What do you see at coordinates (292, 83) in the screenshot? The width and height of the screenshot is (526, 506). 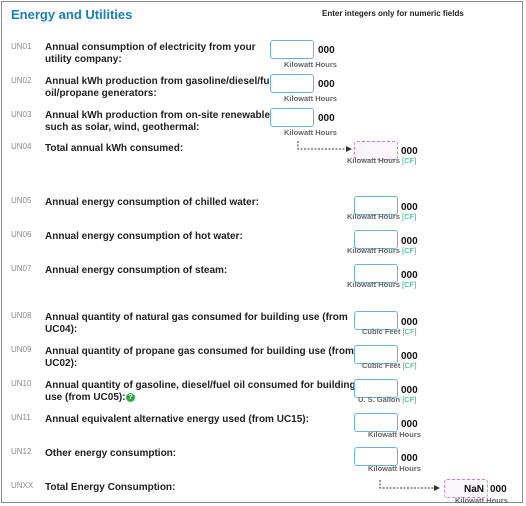 I see `generator-kwh-input` at bounding box center [292, 83].